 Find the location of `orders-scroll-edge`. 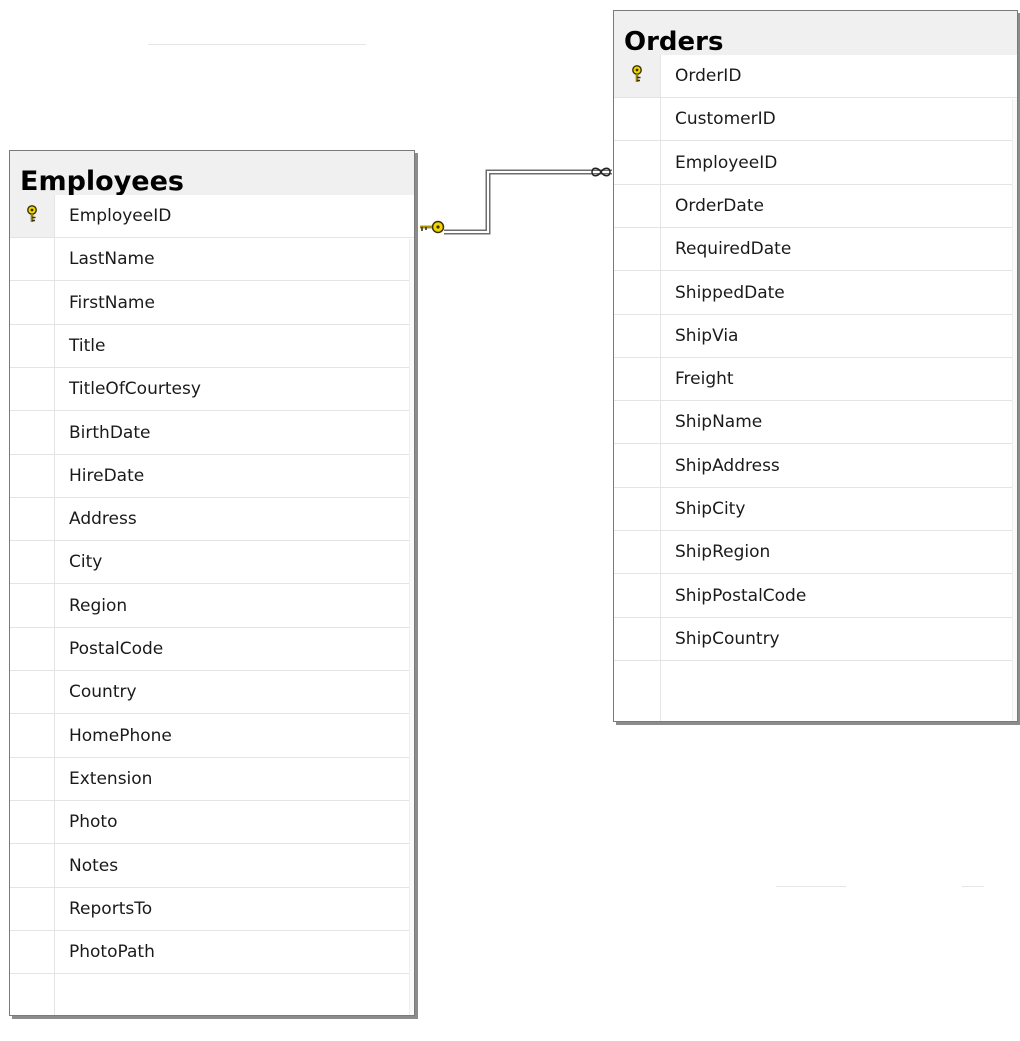

orders-scroll-edge is located at coordinates (1014, 410).